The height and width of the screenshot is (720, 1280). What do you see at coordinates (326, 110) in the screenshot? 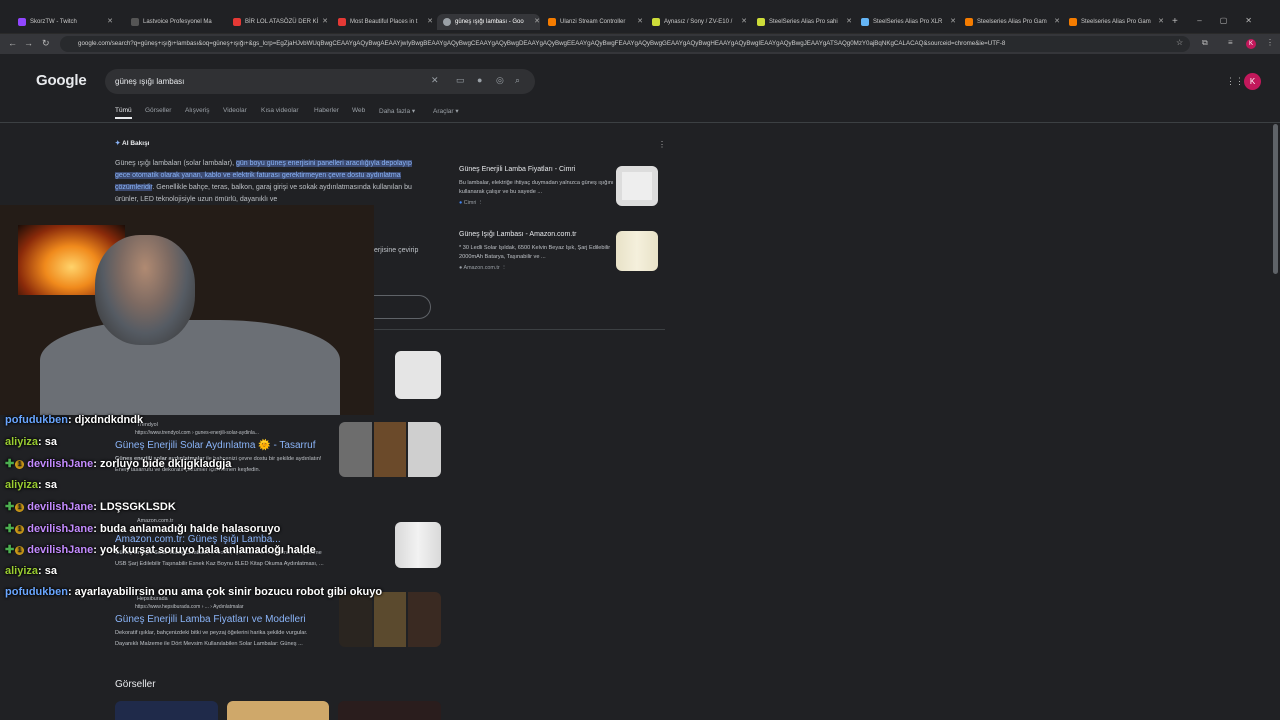
I see `tab-news: Haberler` at bounding box center [326, 110].